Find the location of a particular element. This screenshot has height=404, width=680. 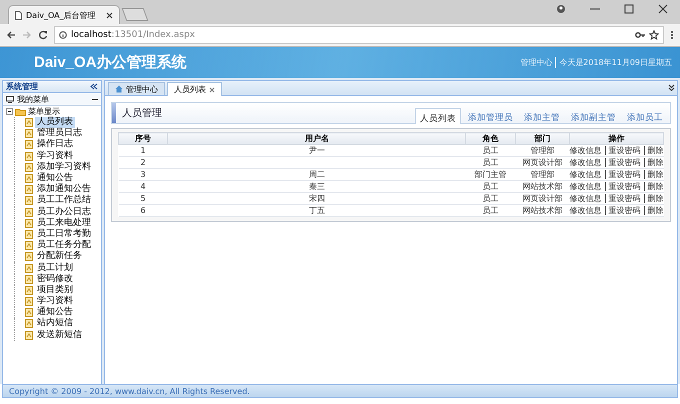

star-icon is located at coordinates (654, 35).